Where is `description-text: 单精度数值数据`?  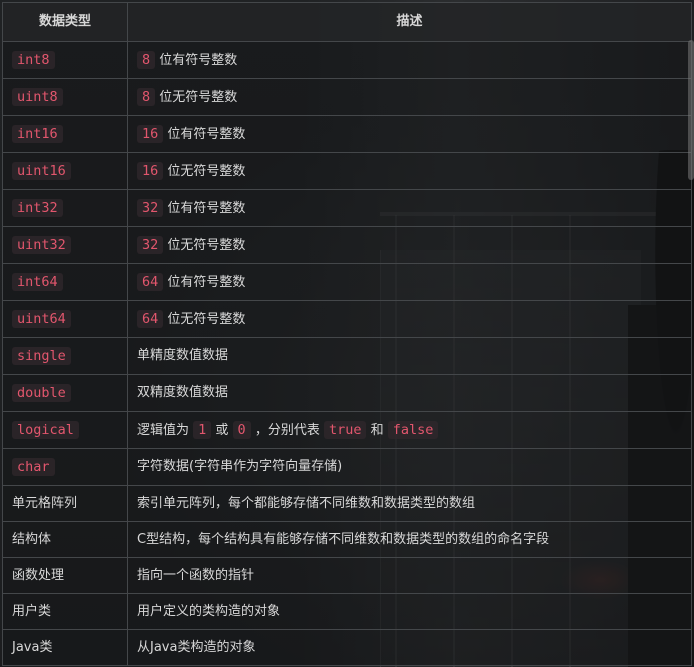 description-text: 单精度数值数据 is located at coordinates (183, 355).